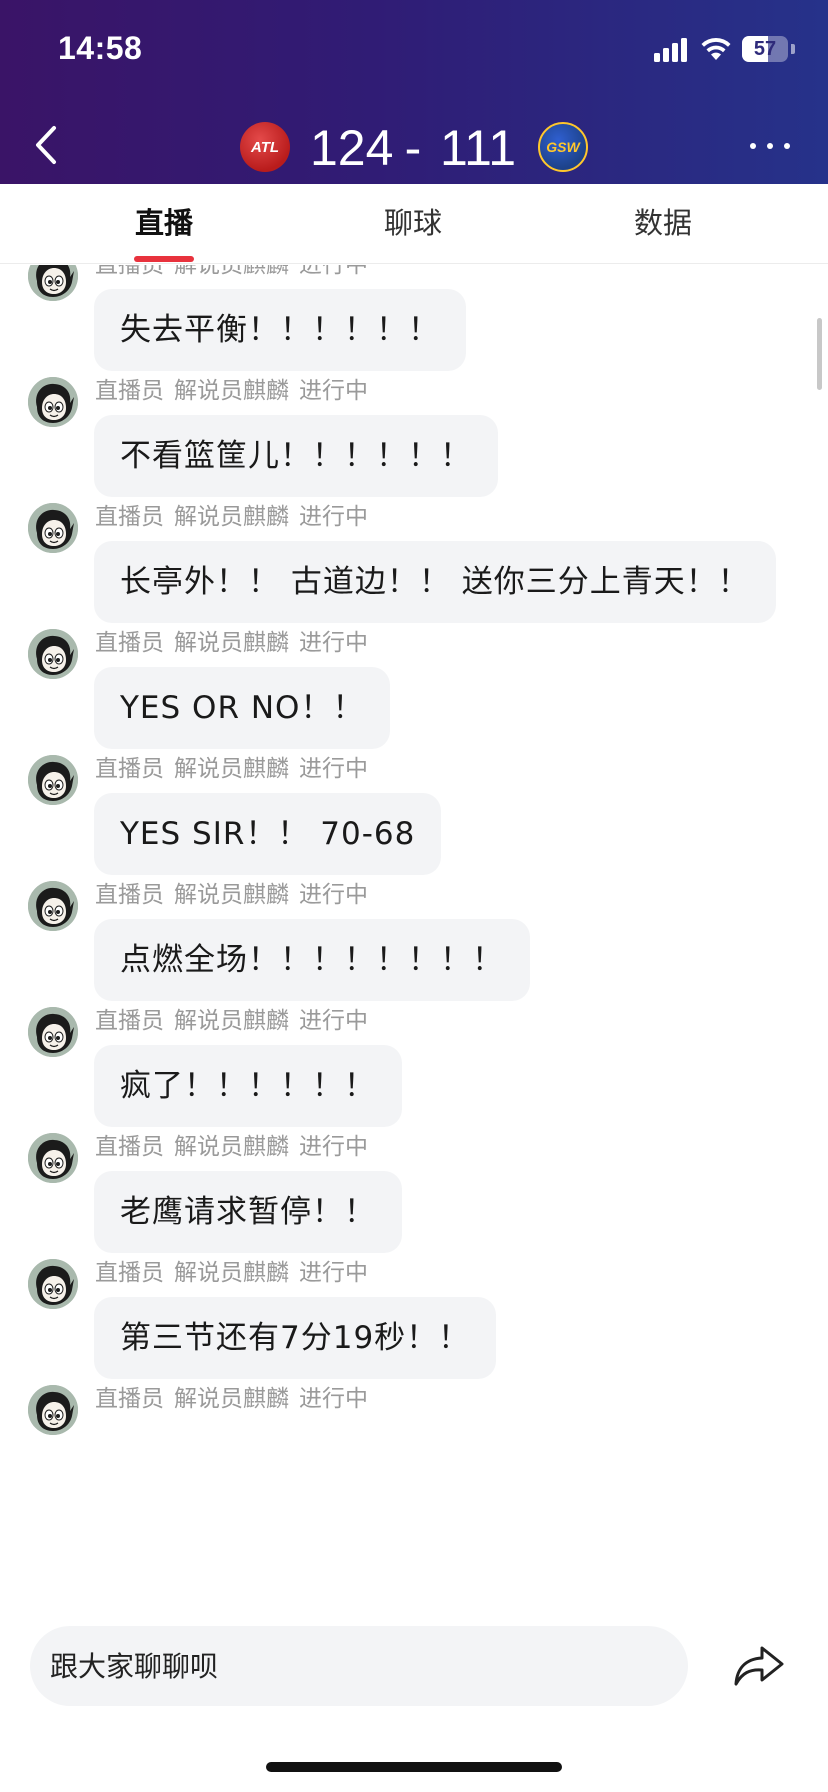 The width and height of the screenshot is (828, 1792). I want to click on commentary-message: 直播员 解说员麒麟 进行中 疯了！！！！！！, so click(414, 1071).